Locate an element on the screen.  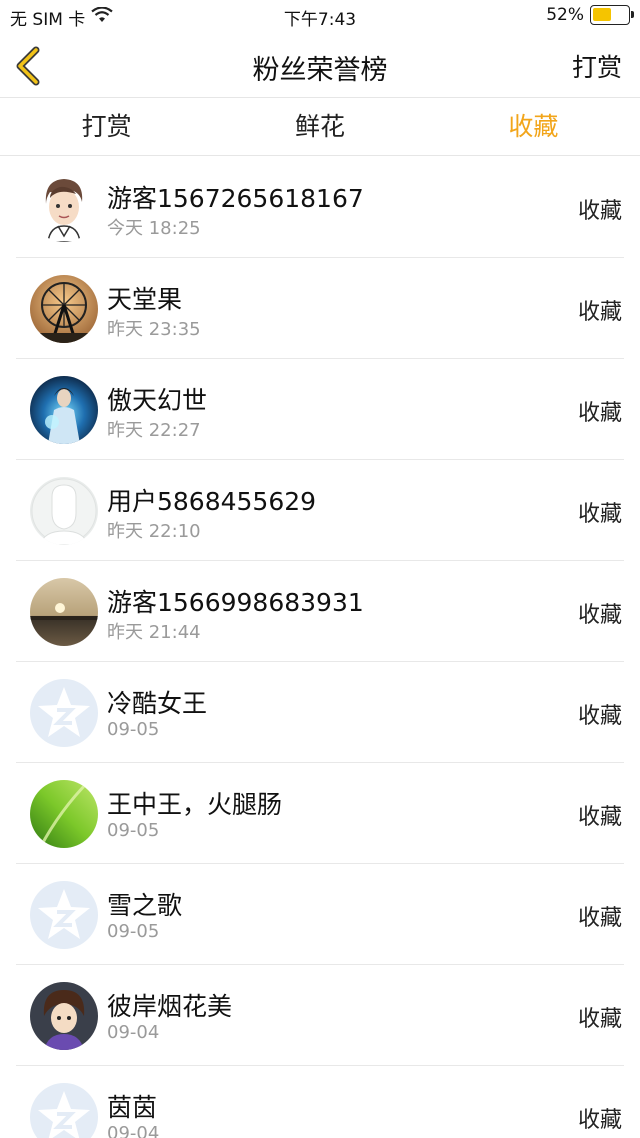
status-time: 下午7:43 is located at coordinates (320, 20).